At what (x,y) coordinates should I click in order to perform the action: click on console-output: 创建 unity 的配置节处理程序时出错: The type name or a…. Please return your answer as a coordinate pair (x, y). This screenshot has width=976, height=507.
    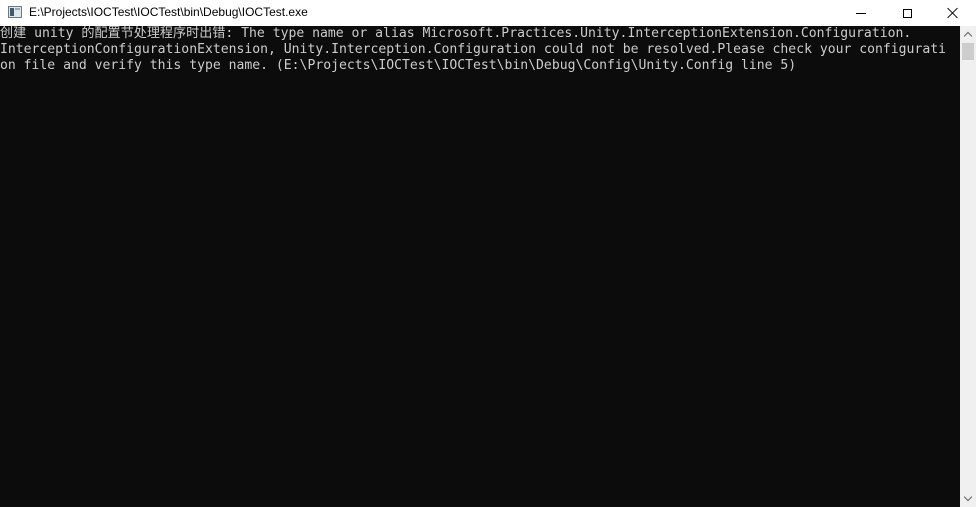
    Looking at the image, I should click on (480, 50).